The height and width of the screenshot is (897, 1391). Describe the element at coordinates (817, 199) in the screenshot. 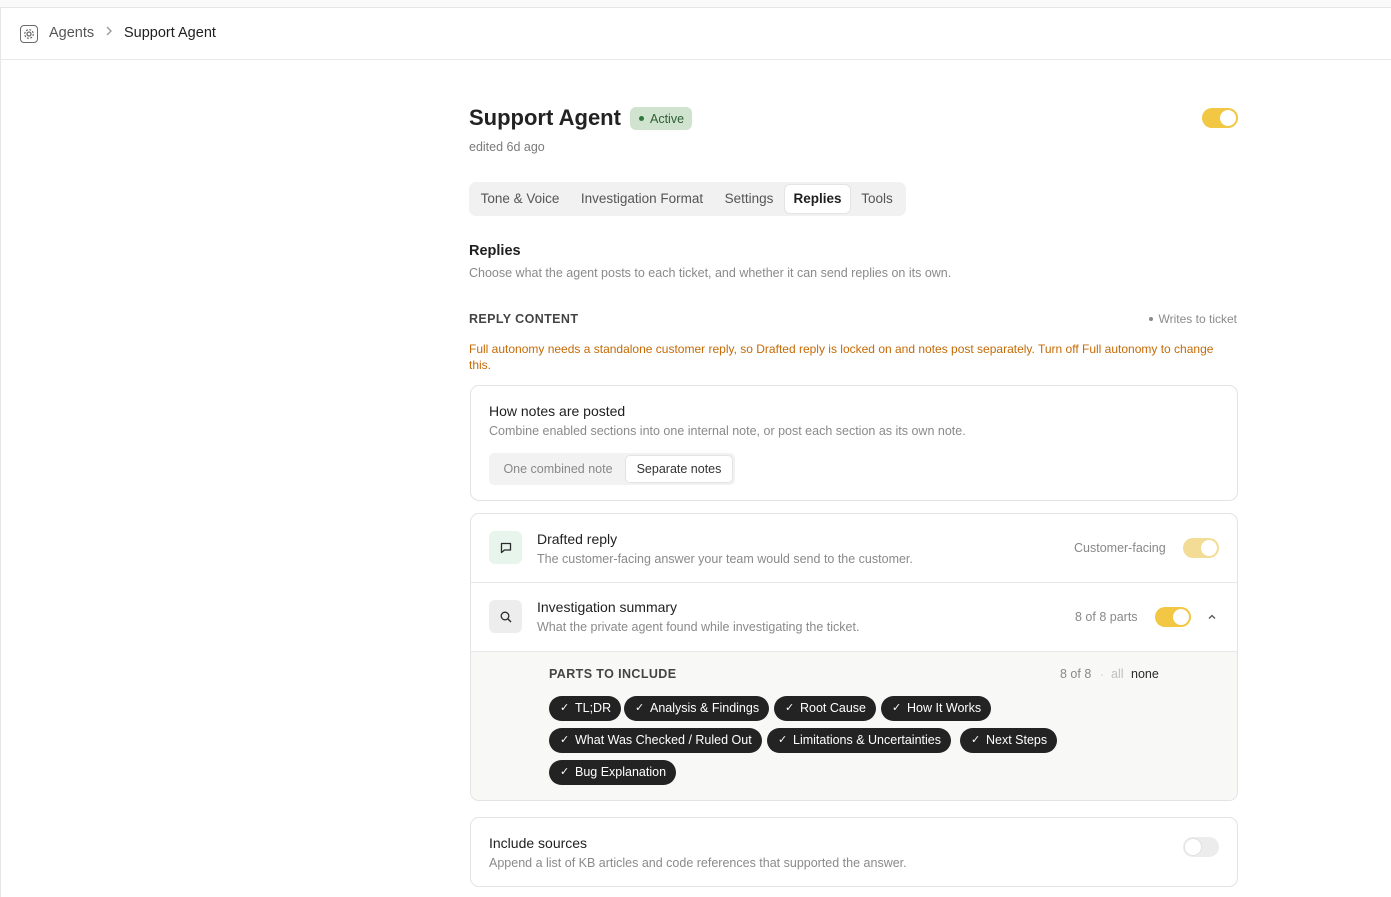

I see `tab-replies: Replies` at that location.